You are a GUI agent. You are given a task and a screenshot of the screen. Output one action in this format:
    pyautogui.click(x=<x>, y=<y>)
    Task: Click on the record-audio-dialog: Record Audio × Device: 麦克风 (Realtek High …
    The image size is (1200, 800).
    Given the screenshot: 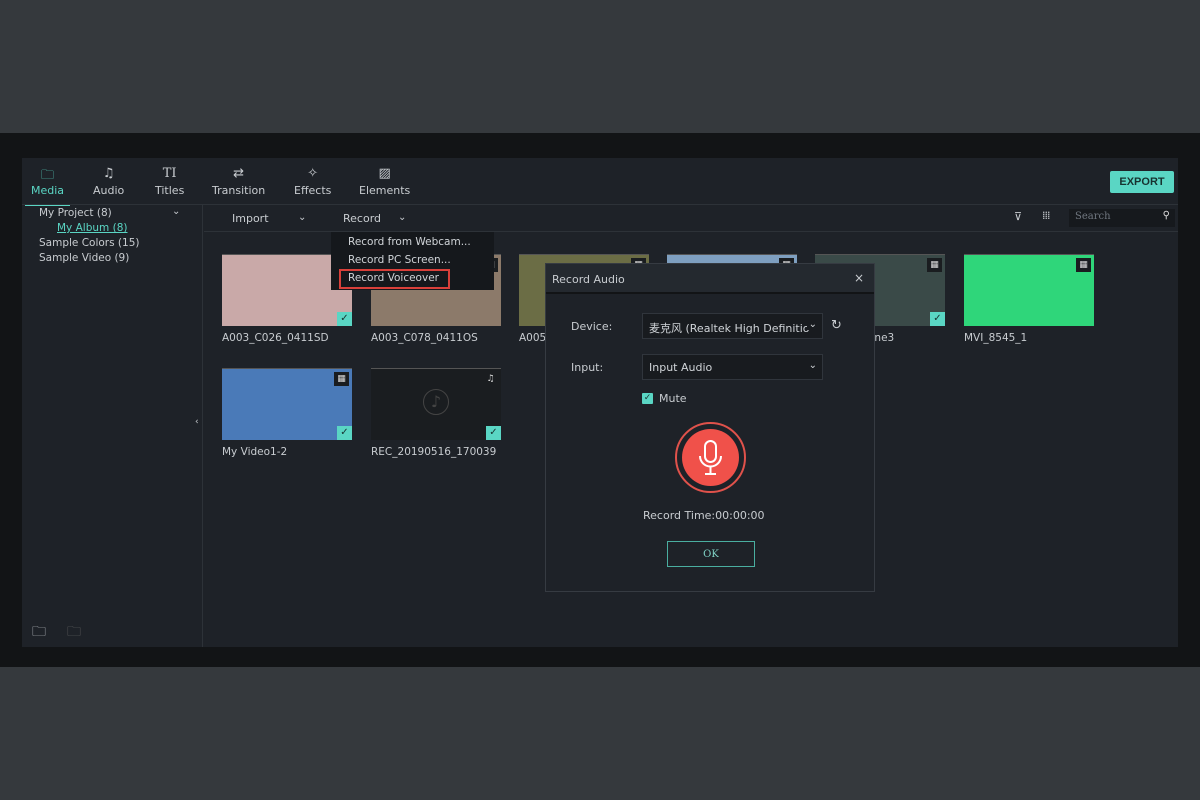 What is the action you would take?
    pyautogui.click(x=710, y=427)
    